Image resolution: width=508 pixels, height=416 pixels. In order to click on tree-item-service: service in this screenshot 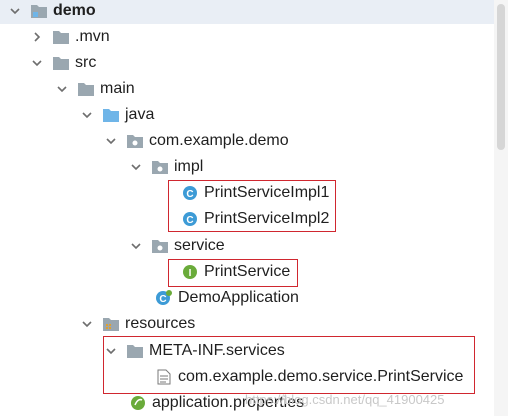, I will do `click(247, 246)`.